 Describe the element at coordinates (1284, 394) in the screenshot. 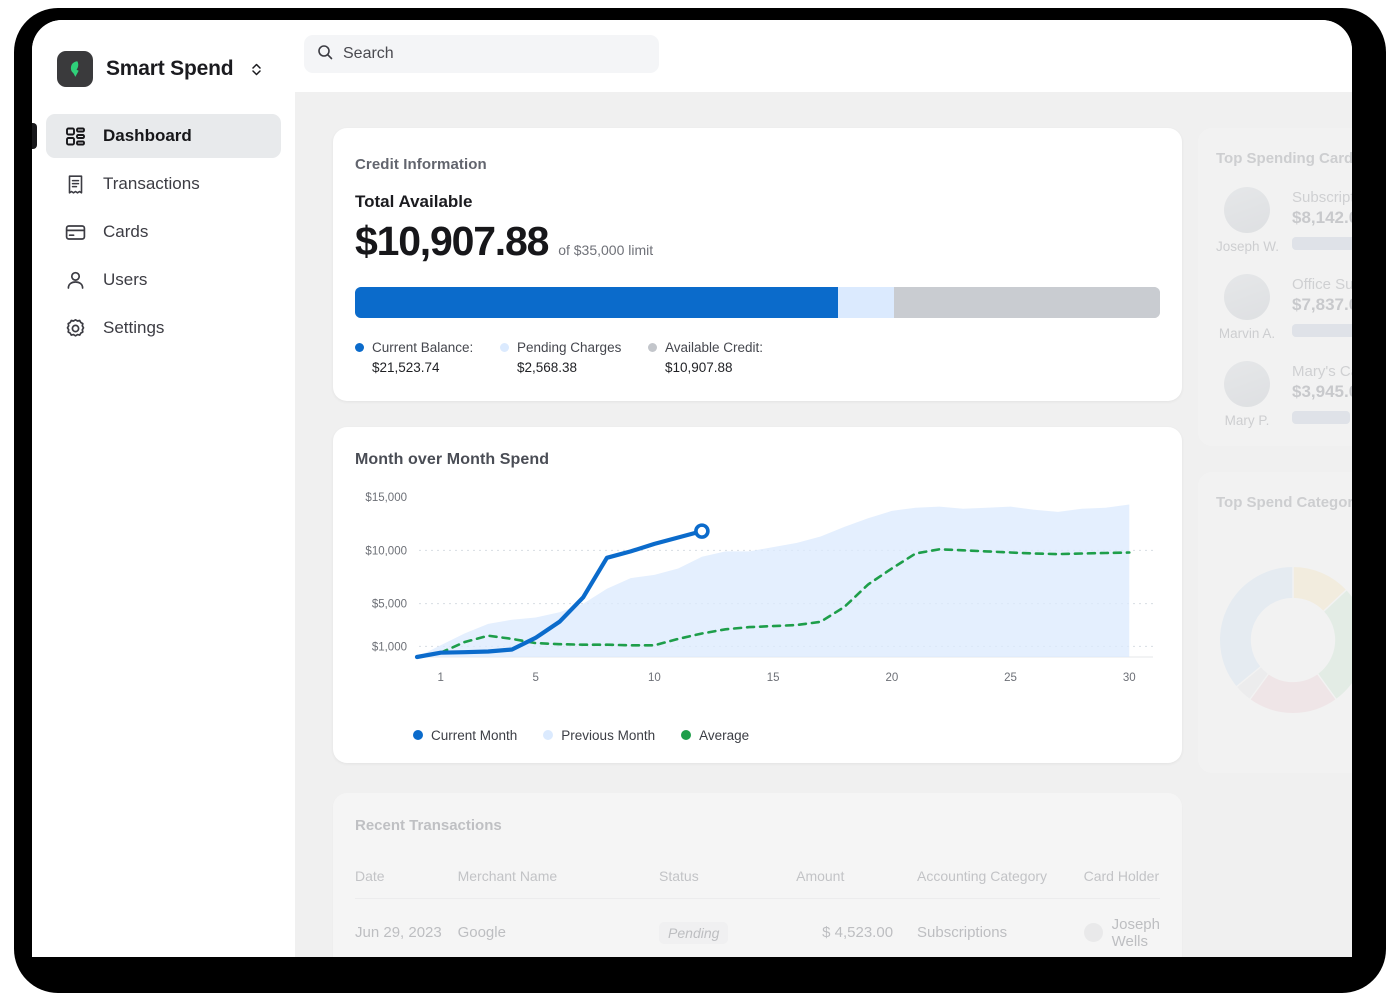

I see `list-item: Mary P. Mary's Card $3,945.00` at that location.